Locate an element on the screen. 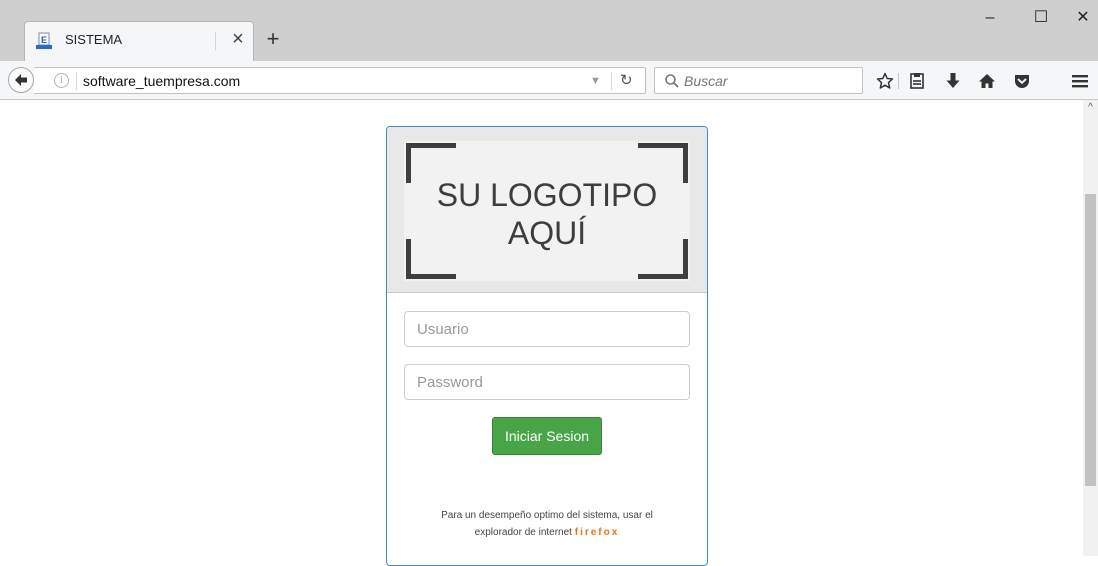 This screenshot has height=566, width=1098. reload-icon: ↻ is located at coordinates (626, 81).